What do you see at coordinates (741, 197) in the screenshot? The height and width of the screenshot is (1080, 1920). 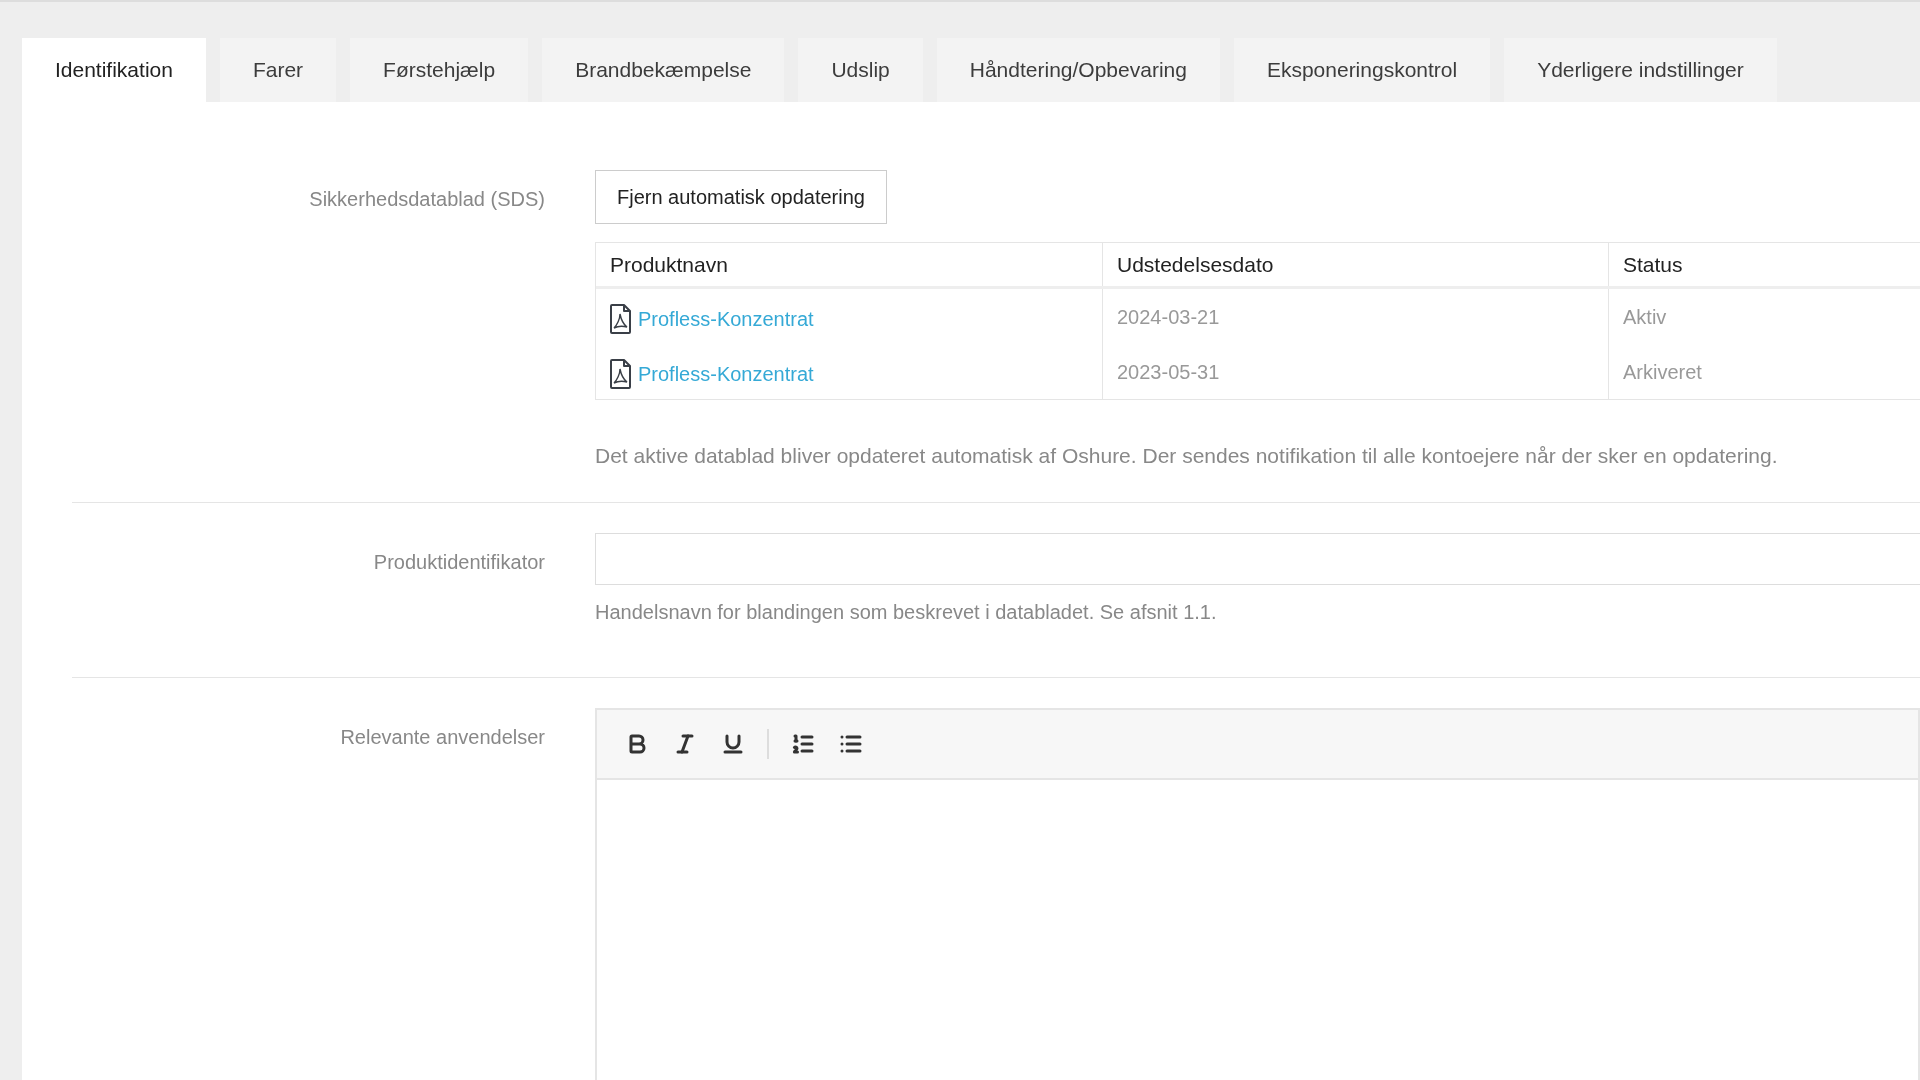 I see `remove-auto-update-button: Fjern automatisk opdatering` at bounding box center [741, 197].